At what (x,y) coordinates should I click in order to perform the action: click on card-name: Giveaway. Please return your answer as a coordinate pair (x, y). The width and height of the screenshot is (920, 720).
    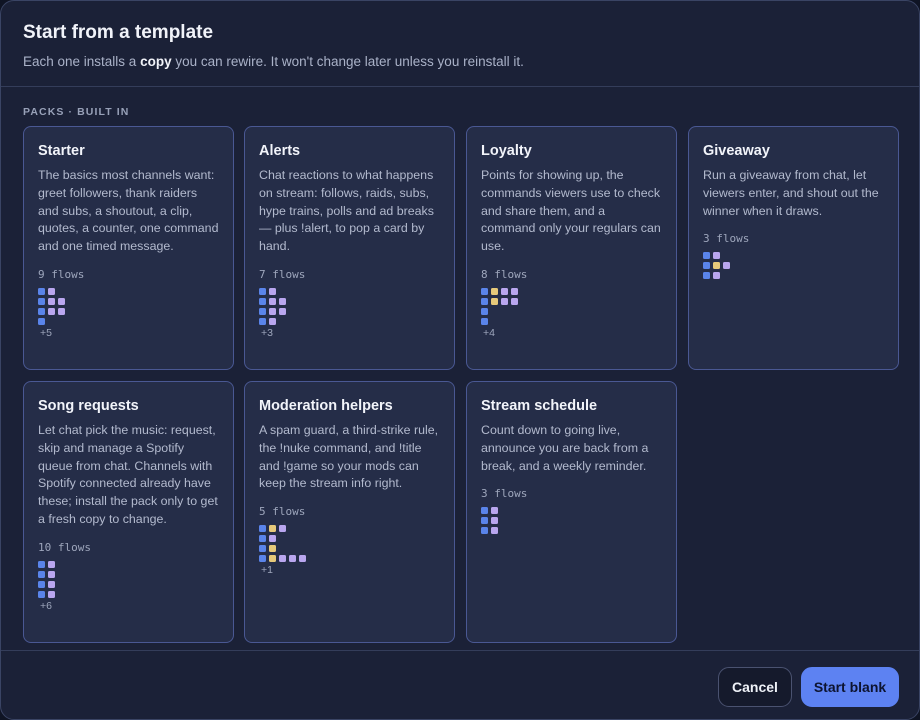
    Looking at the image, I should click on (736, 151).